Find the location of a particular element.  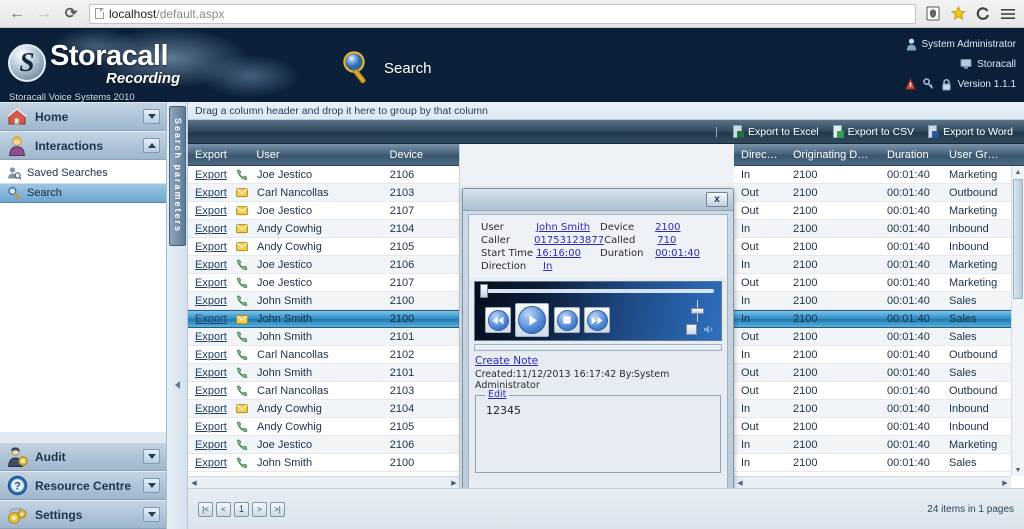

next-page-button: > is located at coordinates (259, 509).